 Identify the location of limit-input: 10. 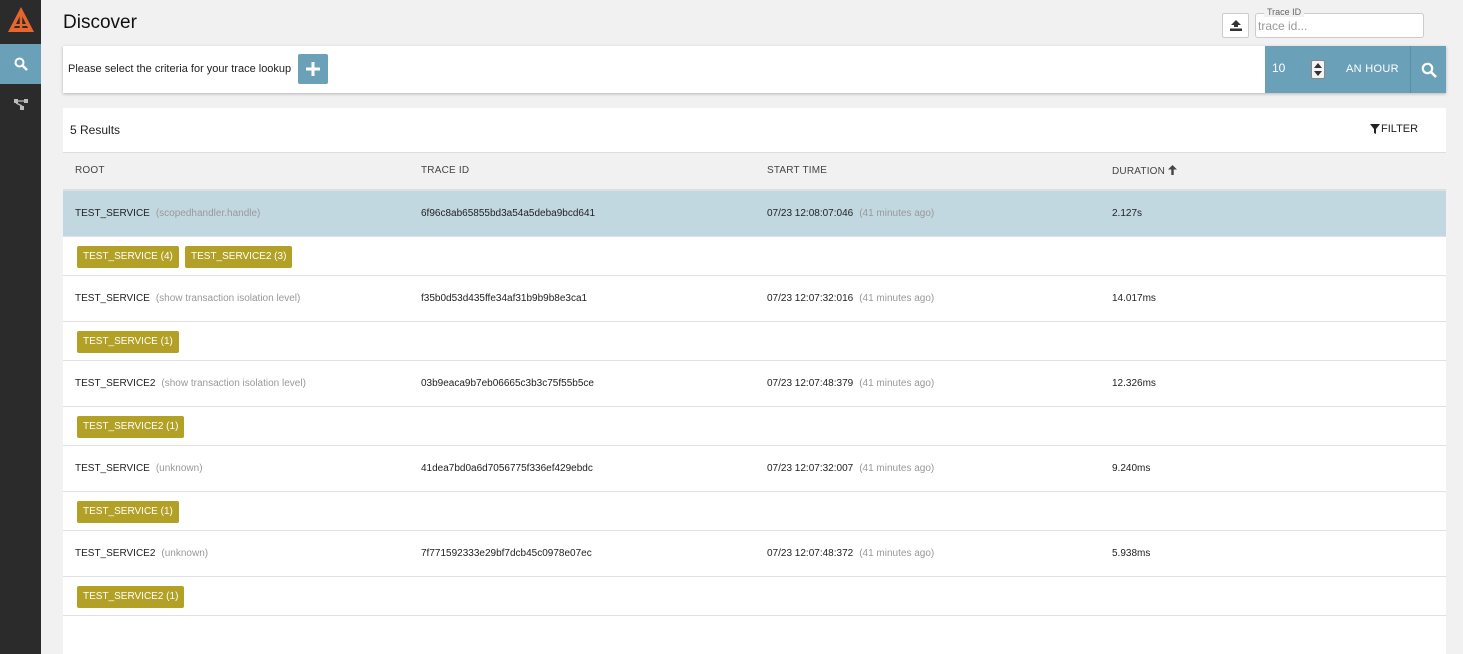
(1278, 68).